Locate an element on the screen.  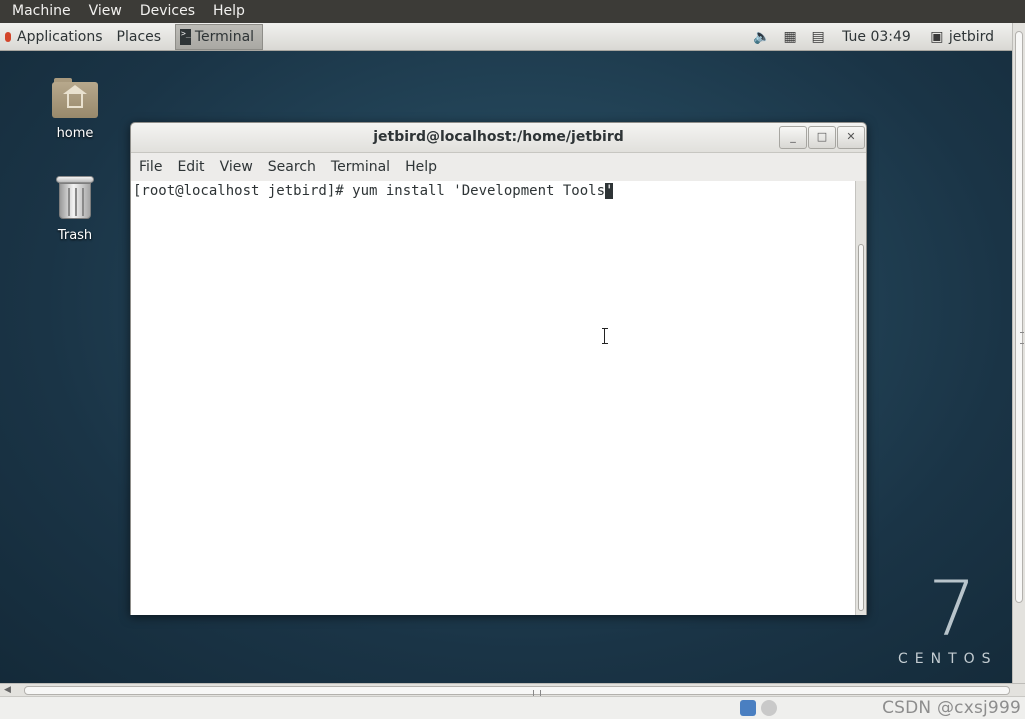
maximize-button: □ is located at coordinates (822, 137).